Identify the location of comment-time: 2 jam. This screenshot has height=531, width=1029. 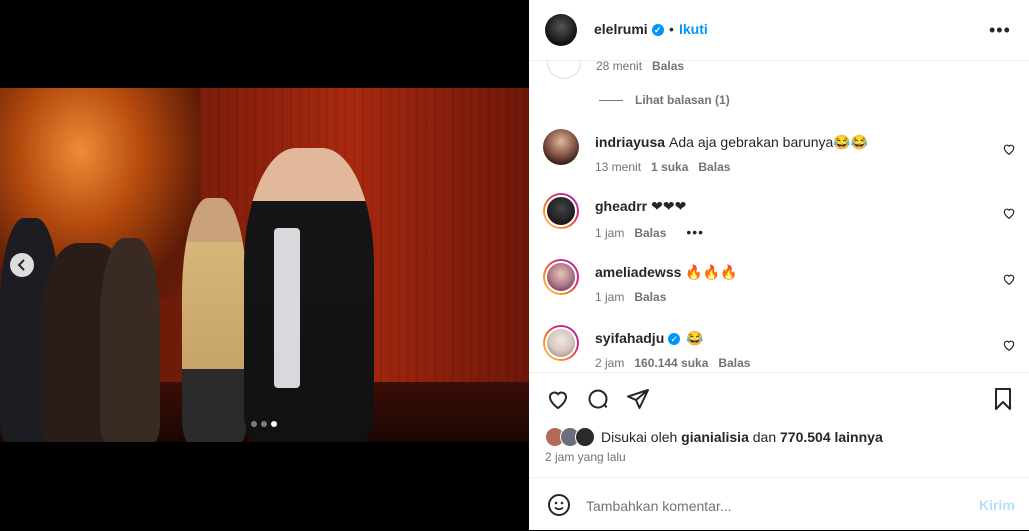
(610, 363).